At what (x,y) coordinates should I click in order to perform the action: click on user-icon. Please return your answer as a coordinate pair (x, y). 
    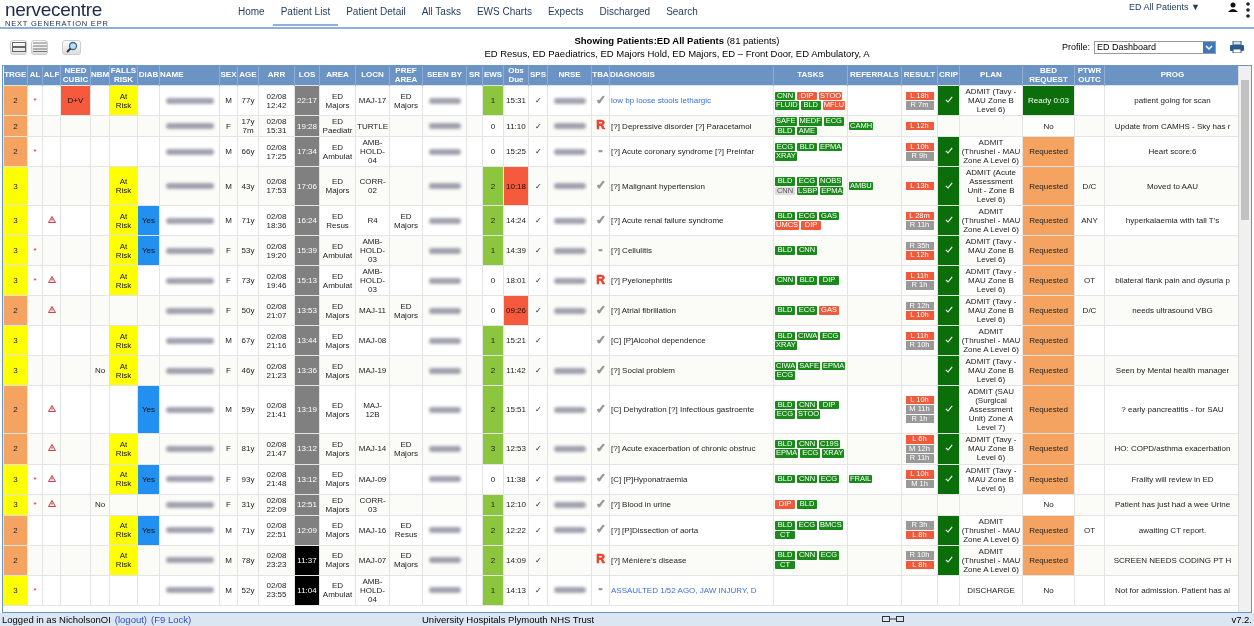
    Looking at the image, I should click on (1233, 7).